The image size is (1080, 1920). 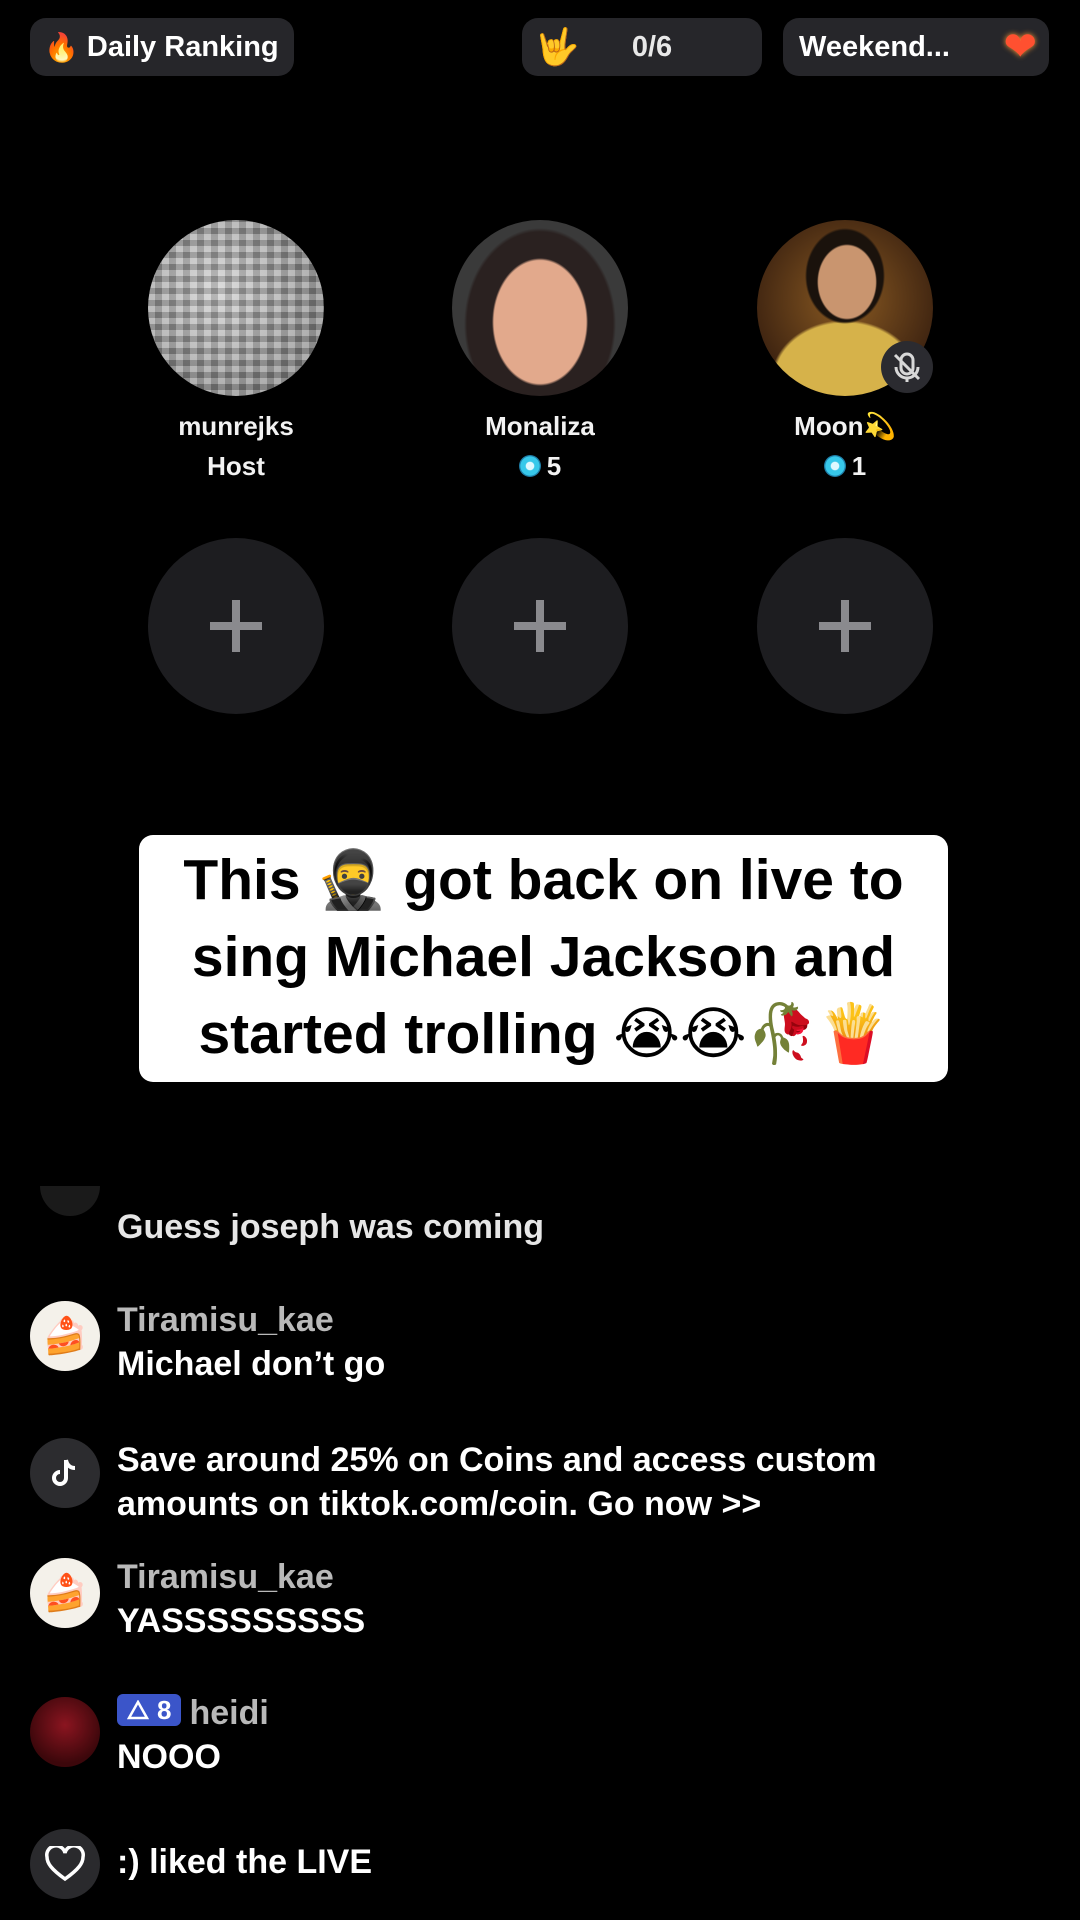 I want to click on seat-gem-count: 5, so click(x=540, y=466).